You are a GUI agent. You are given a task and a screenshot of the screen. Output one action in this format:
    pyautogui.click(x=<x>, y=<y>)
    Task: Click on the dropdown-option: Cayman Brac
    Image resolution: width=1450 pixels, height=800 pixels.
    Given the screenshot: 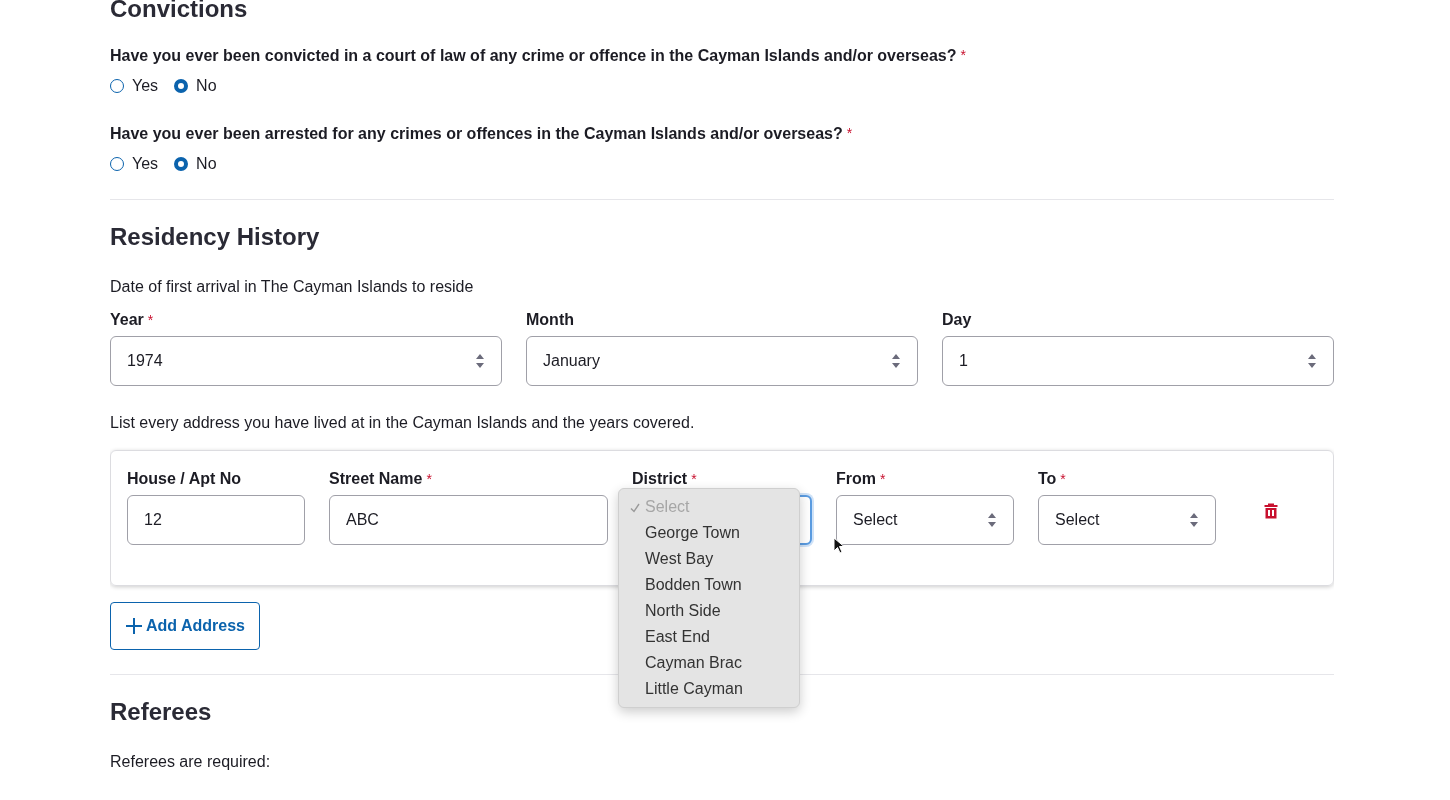 What is the action you would take?
    pyautogui.click(x=709, y=663)
    